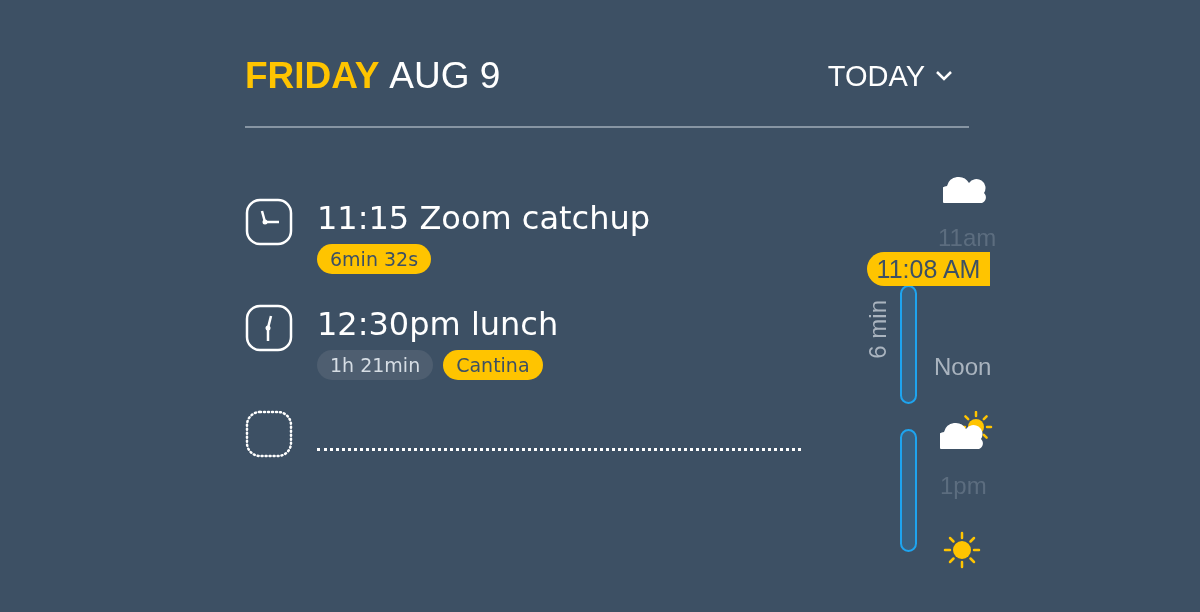 The image size is (1200, 612). What do you see at coordinates (928, 269) in the screenshot?
I see `current-time-badge: 11:08 AM` at bounding box center [928, 269].